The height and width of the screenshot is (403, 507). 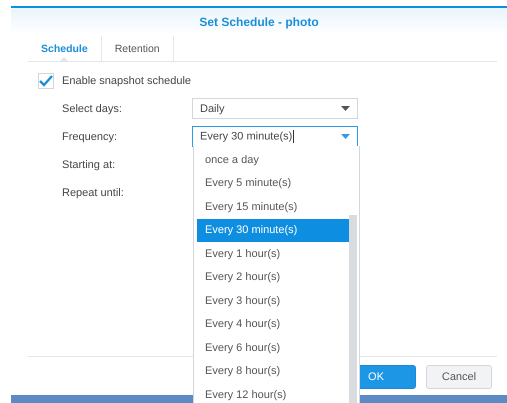 What do you see at coordinates (93, 192) in the screenshot?
I see `field-label: Repeat until:` at bounding box center [93, 192].